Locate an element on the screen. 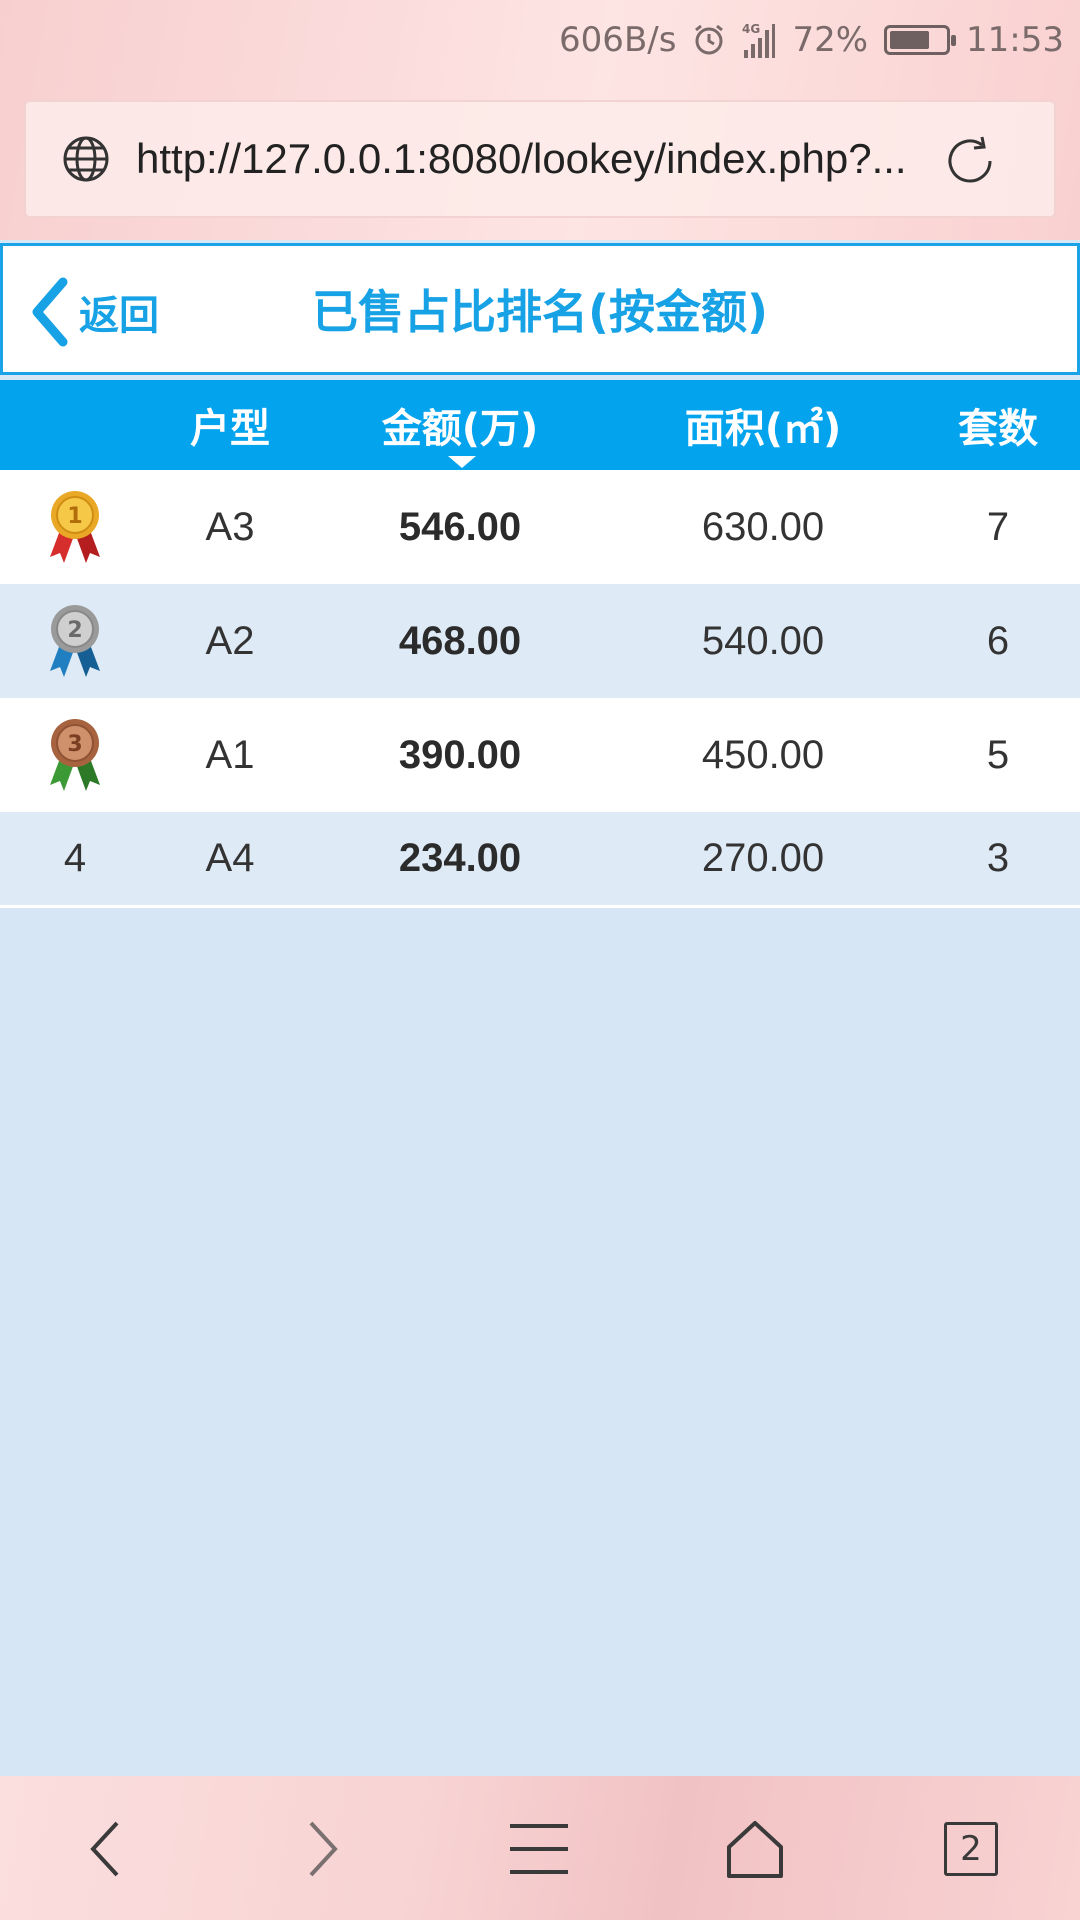 The width and height of the screenshot is (1080, 1920). cell-count: 3 is located at coordinates (998, 858).